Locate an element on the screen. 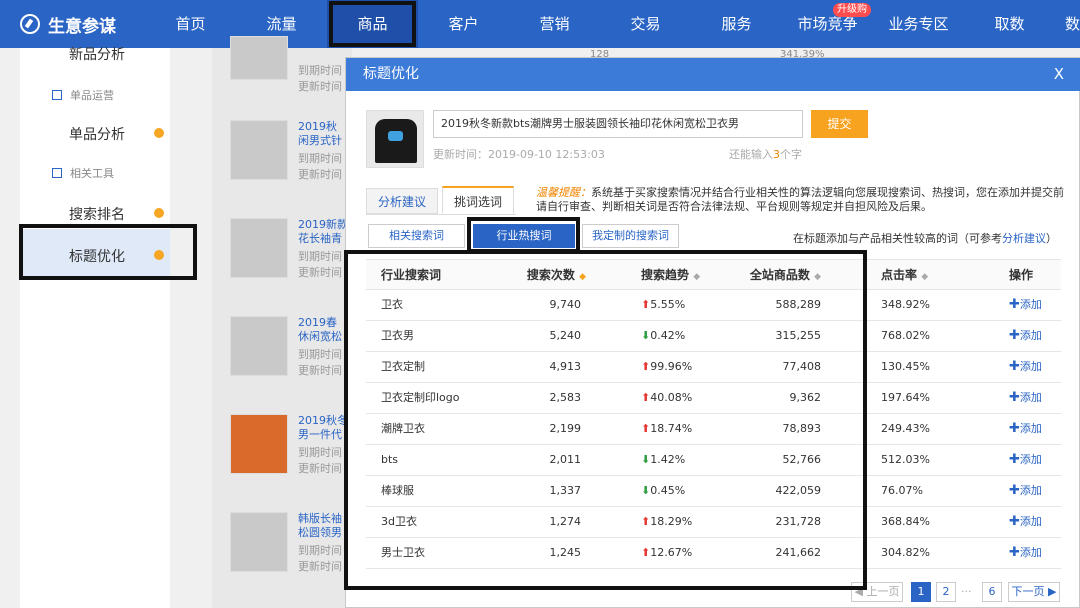 Image resolution: width=1080 pixels, height=608 pixels. list-item: 韩版长袖 松圆领男 到期时间 更新时间 is located at coordinates (282, 545).